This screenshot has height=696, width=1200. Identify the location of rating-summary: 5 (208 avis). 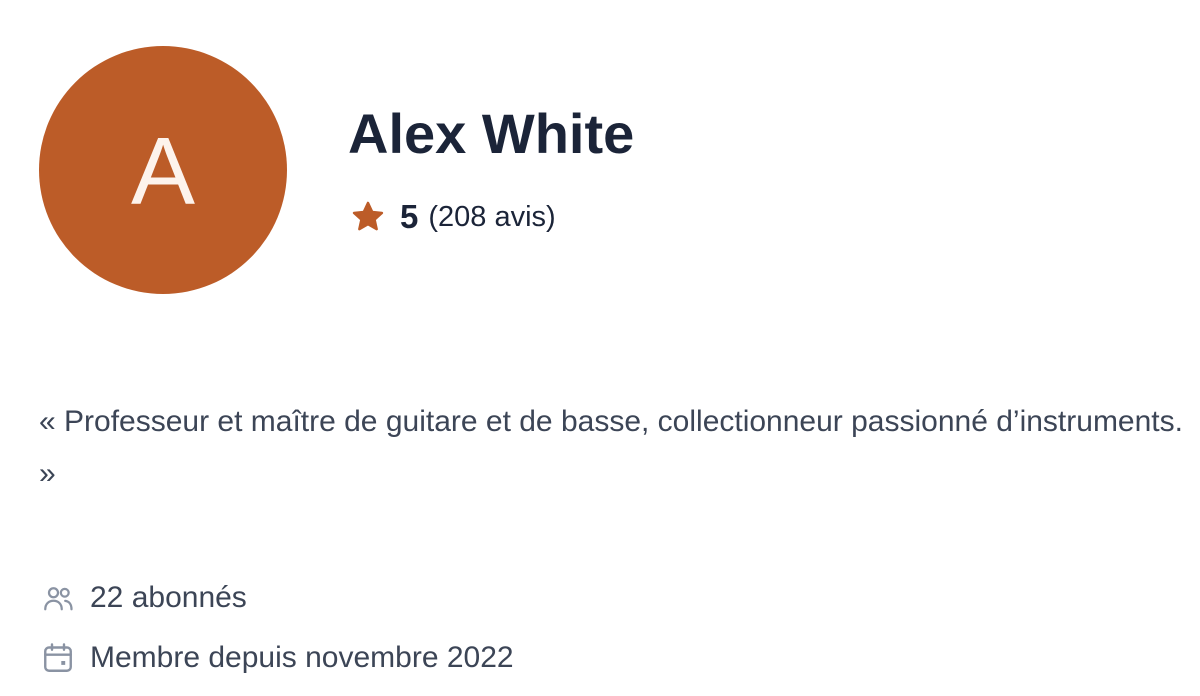
(453, 217).